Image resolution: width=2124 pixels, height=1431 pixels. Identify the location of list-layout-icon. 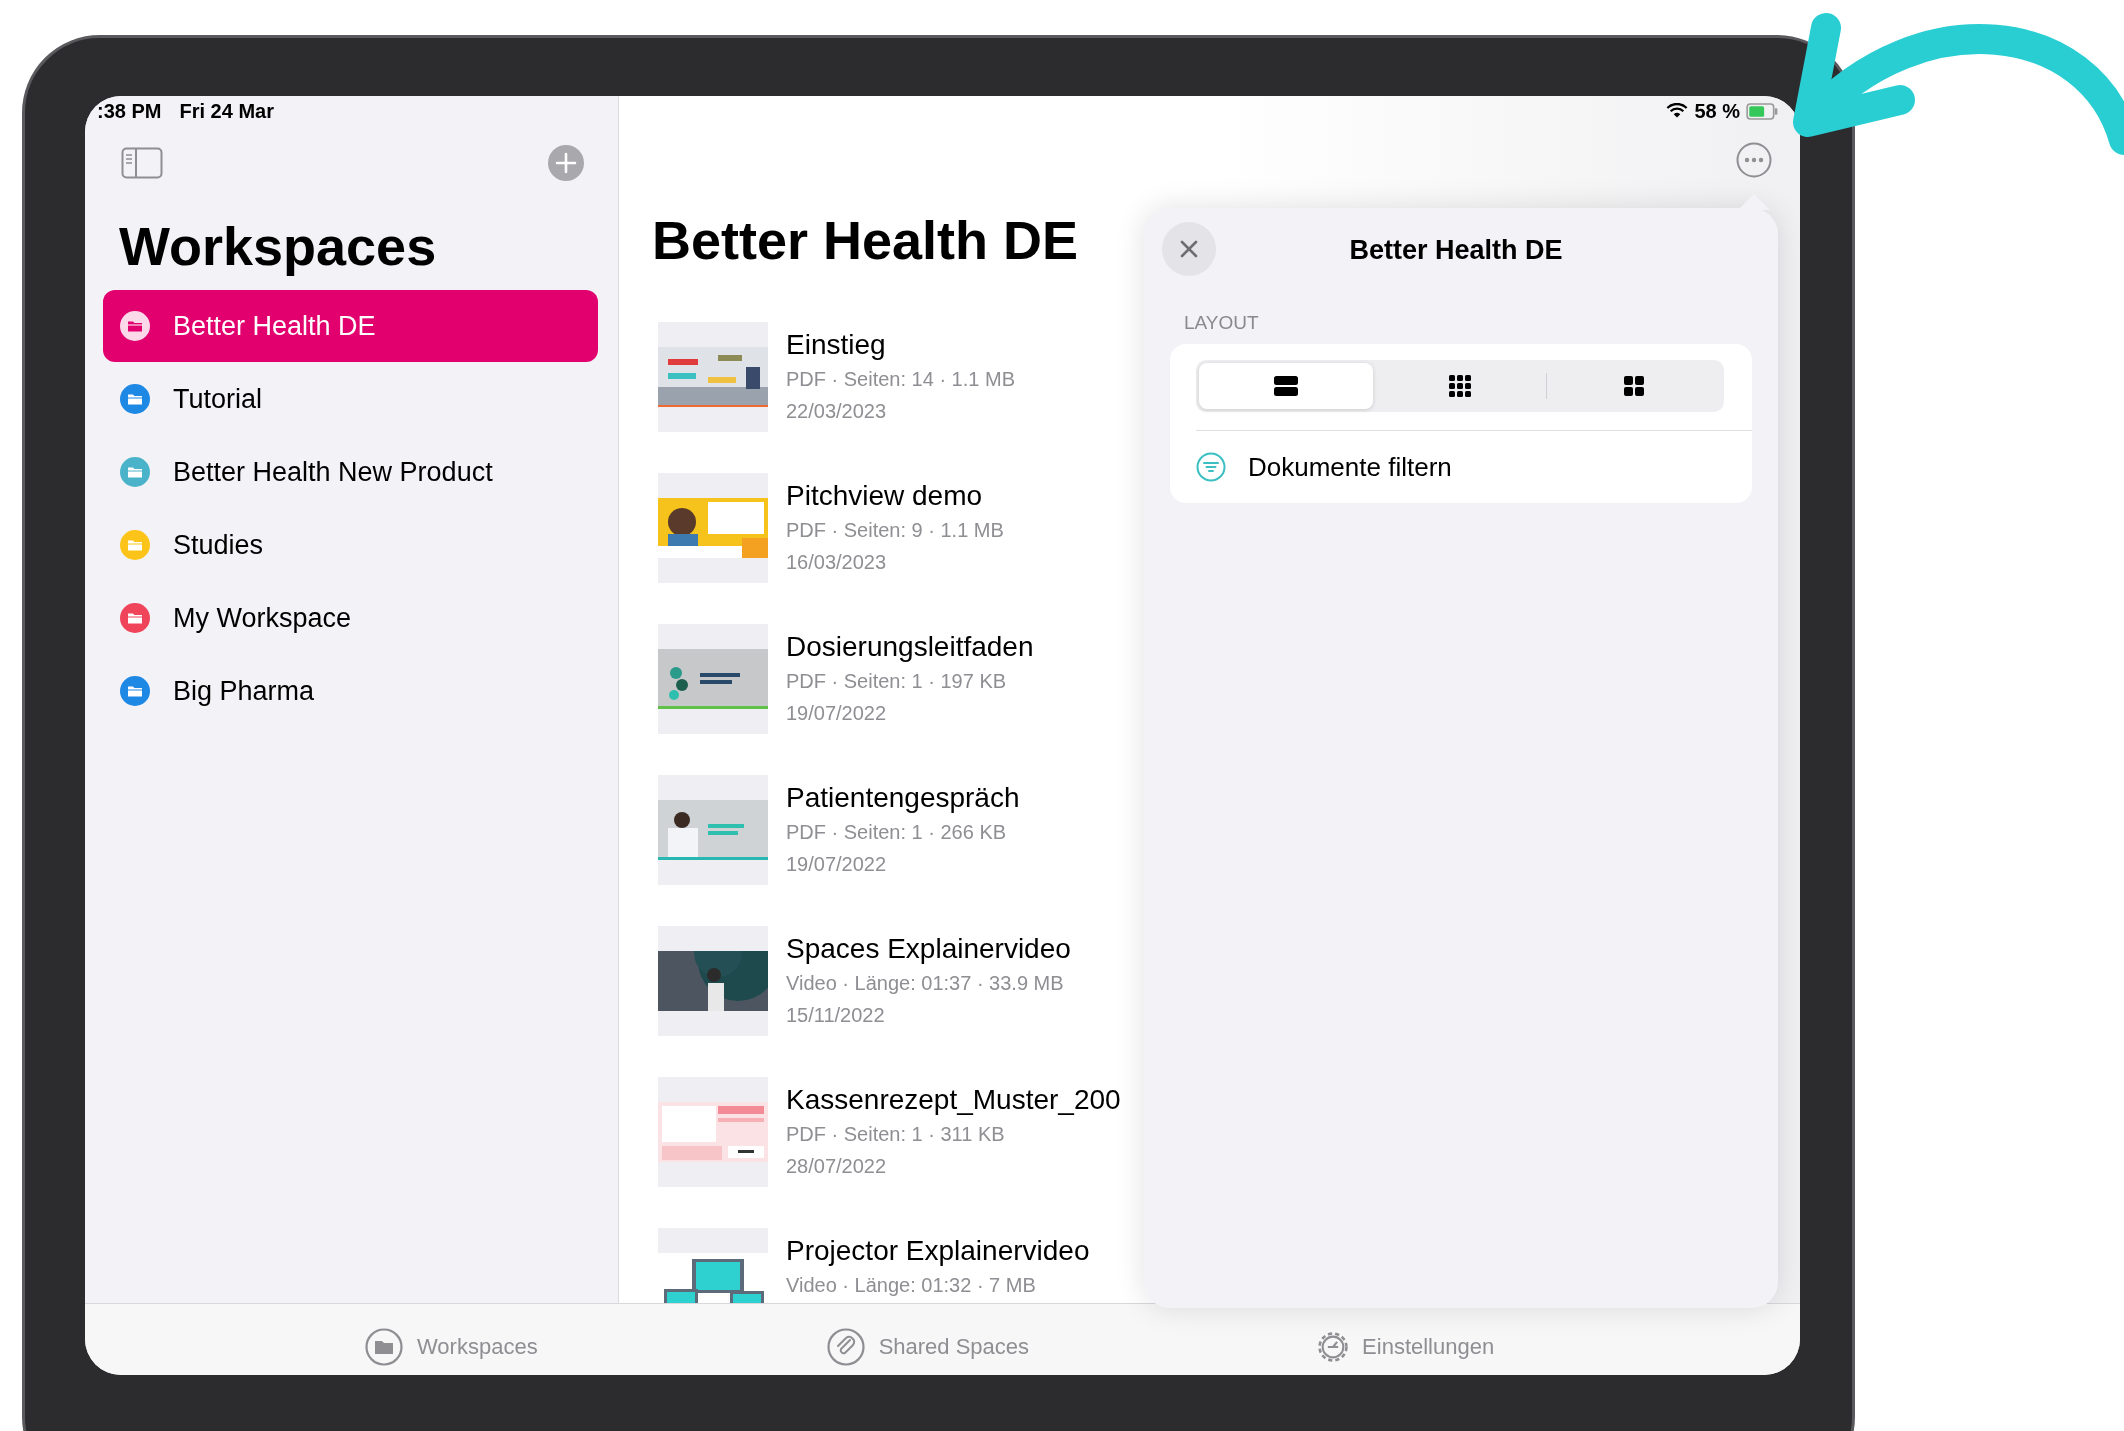
(1285, 386).